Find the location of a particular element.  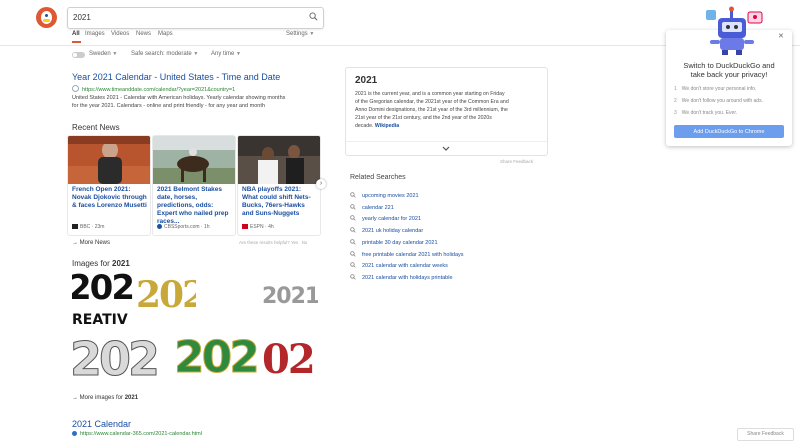

bbc-logo-icon is located at coordinates (75, 226).